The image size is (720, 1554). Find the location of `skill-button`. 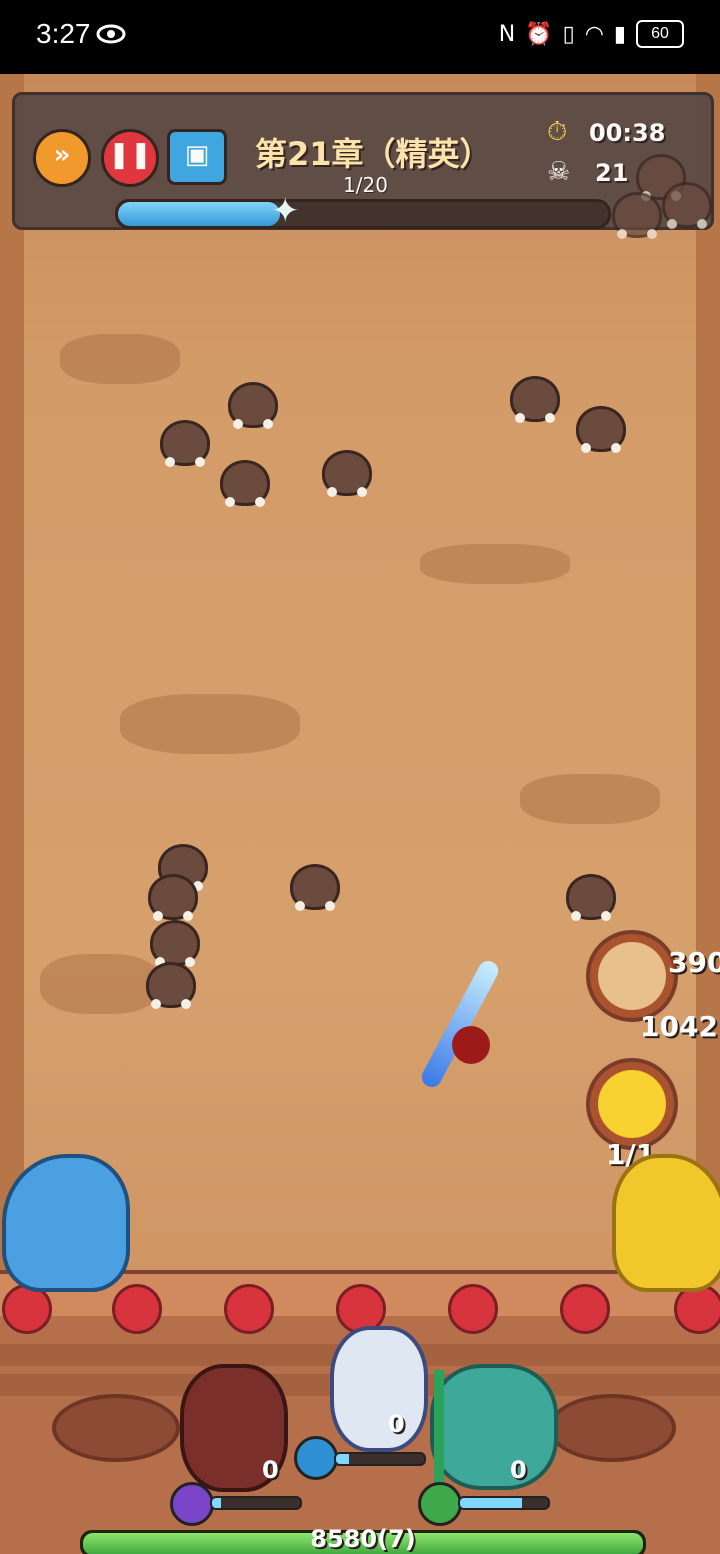

skill-button is located at coordinates (632, 1104).